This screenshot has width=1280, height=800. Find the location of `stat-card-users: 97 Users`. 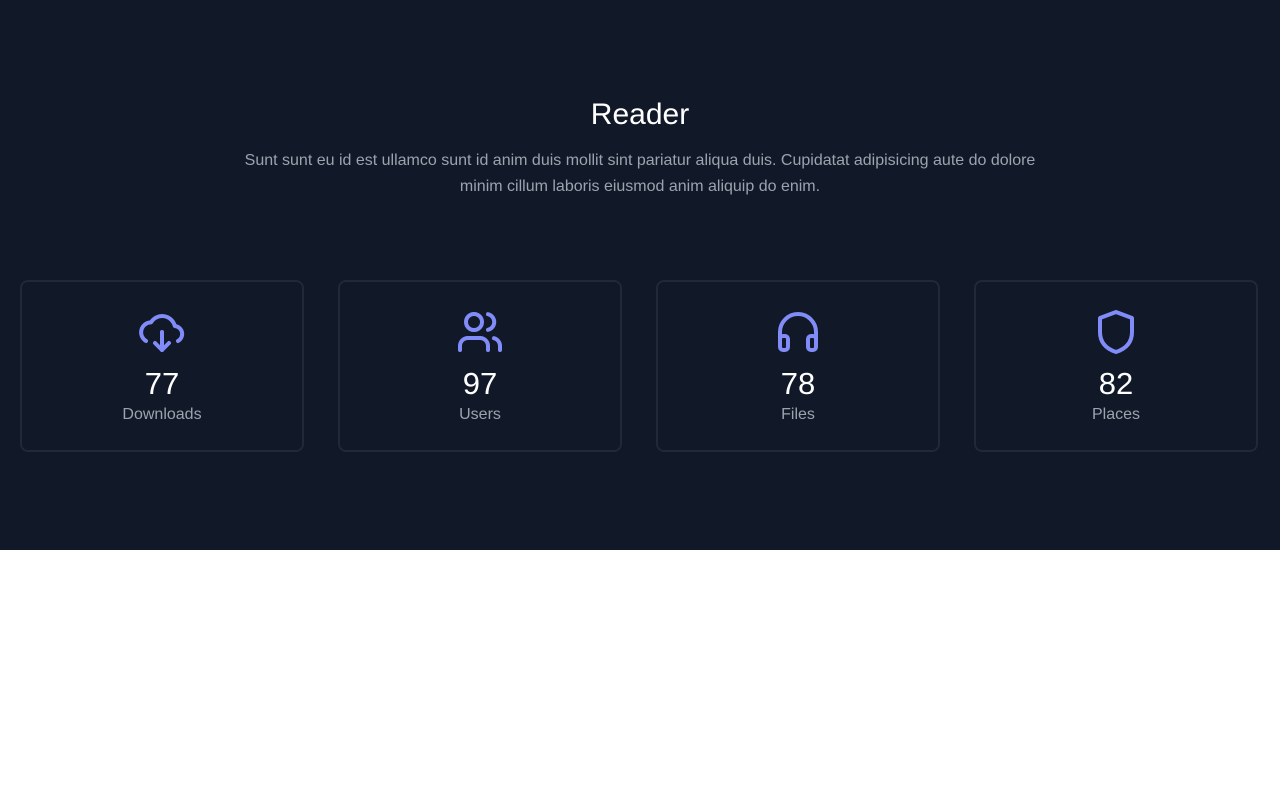

stat-card-users: 97 Users is located at coordinates (480, 366).